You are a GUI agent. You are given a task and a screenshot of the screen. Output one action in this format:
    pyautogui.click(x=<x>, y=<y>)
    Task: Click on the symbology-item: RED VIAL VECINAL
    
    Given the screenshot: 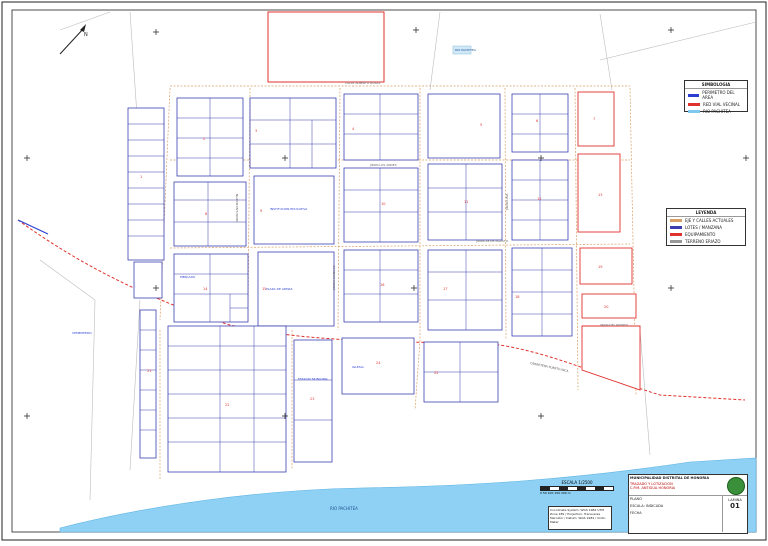 What is the action you would take?
    pyautogui.click(x=716, y=104)
    